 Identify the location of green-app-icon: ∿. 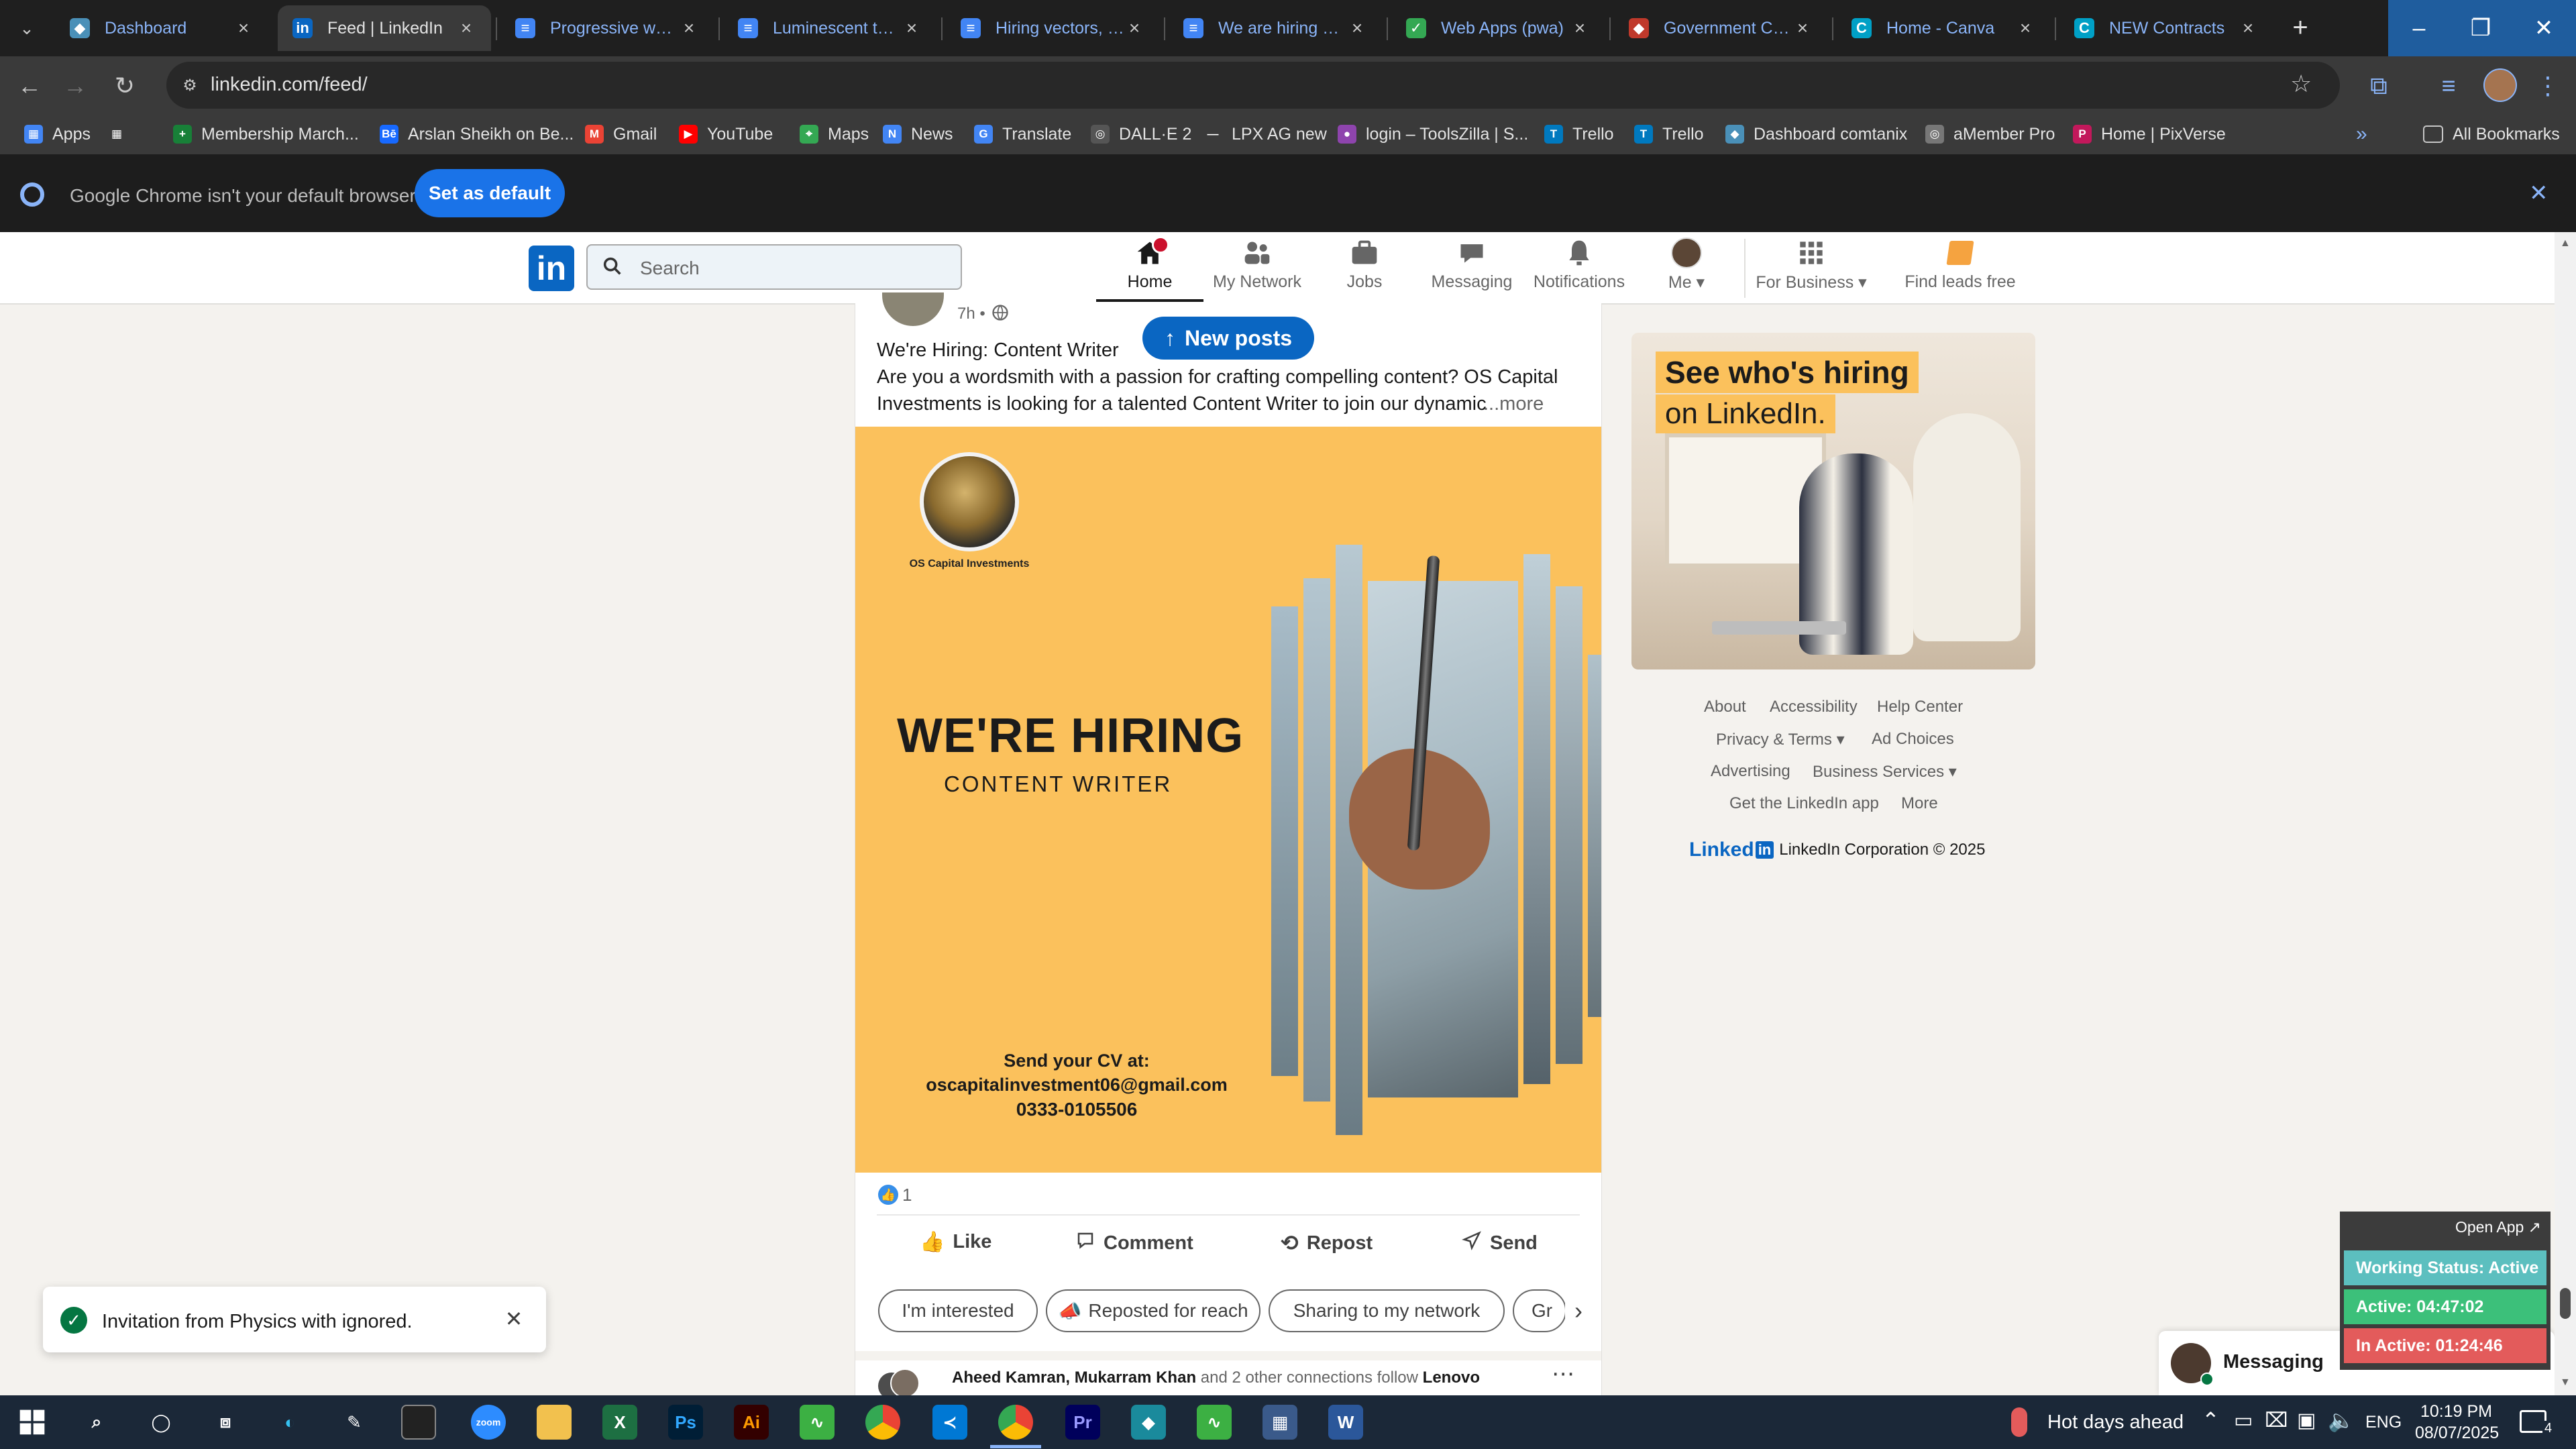
(817, 1422).